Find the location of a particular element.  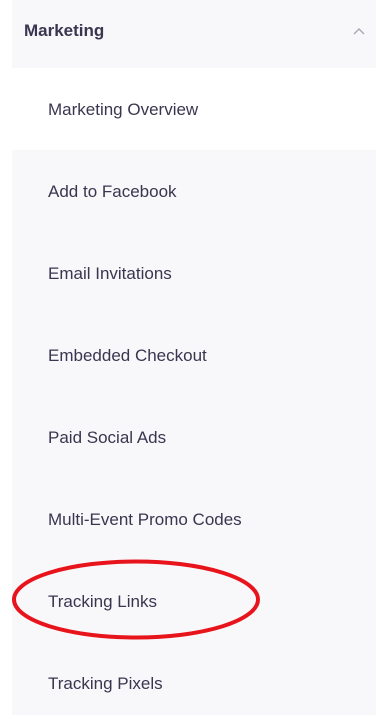

nav-item-label: Multi-Event Promo Codes is located at coordinates (145, 519).